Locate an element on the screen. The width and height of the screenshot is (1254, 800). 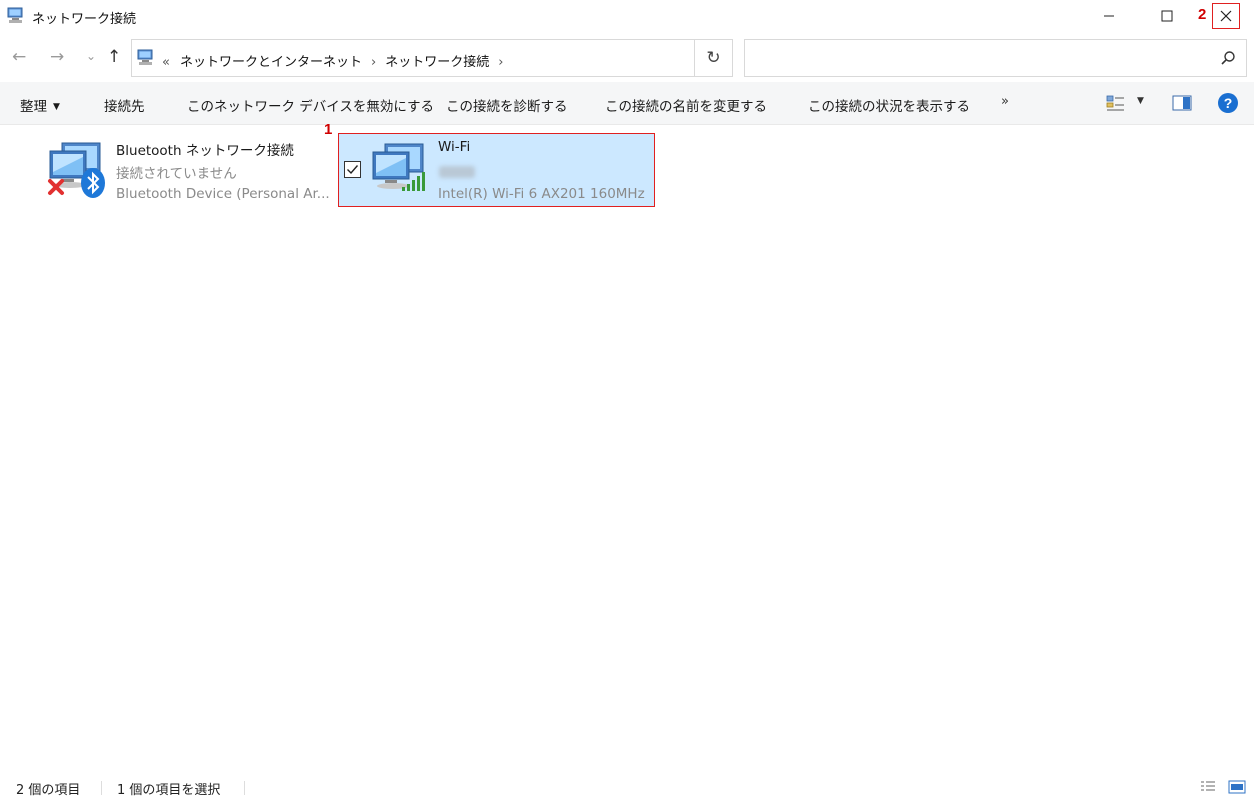
maximize-button is located at coordinates (1167, 16).